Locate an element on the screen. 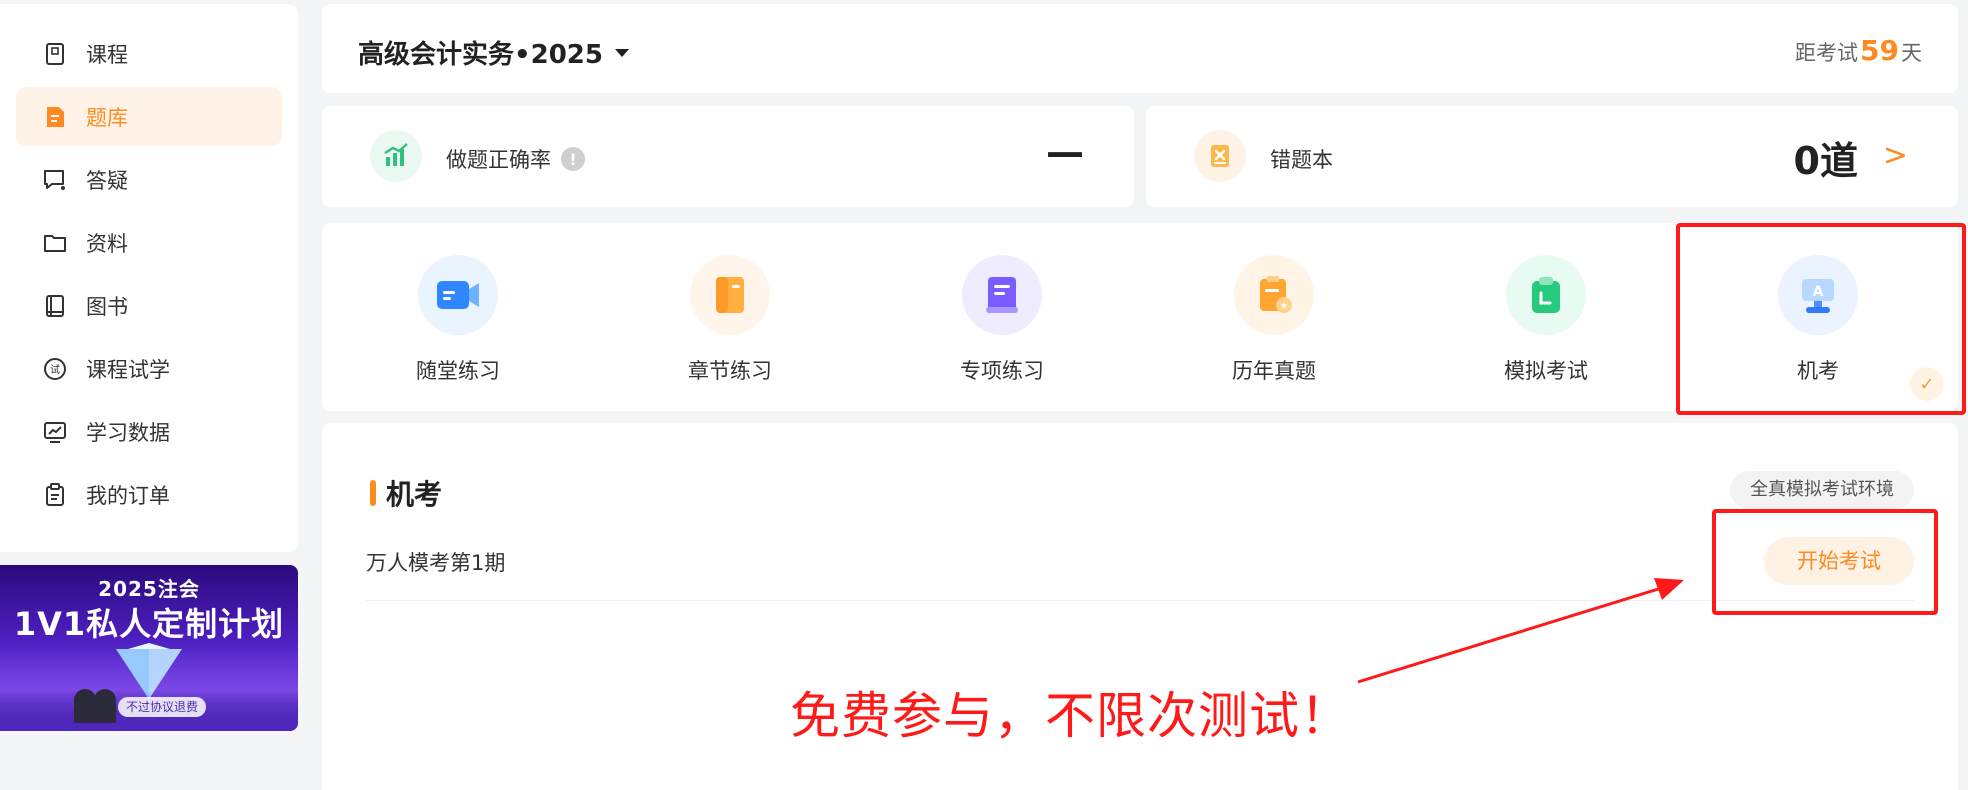 This screenshot has height=790, width=1968. sidebar-item-label: 题库 is located at coordinates (107, 117).